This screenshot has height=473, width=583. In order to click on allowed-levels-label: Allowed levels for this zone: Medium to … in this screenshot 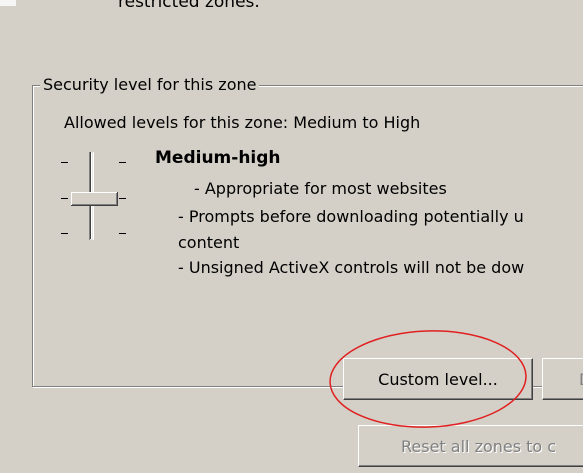, I will do `click(242, 122)`.